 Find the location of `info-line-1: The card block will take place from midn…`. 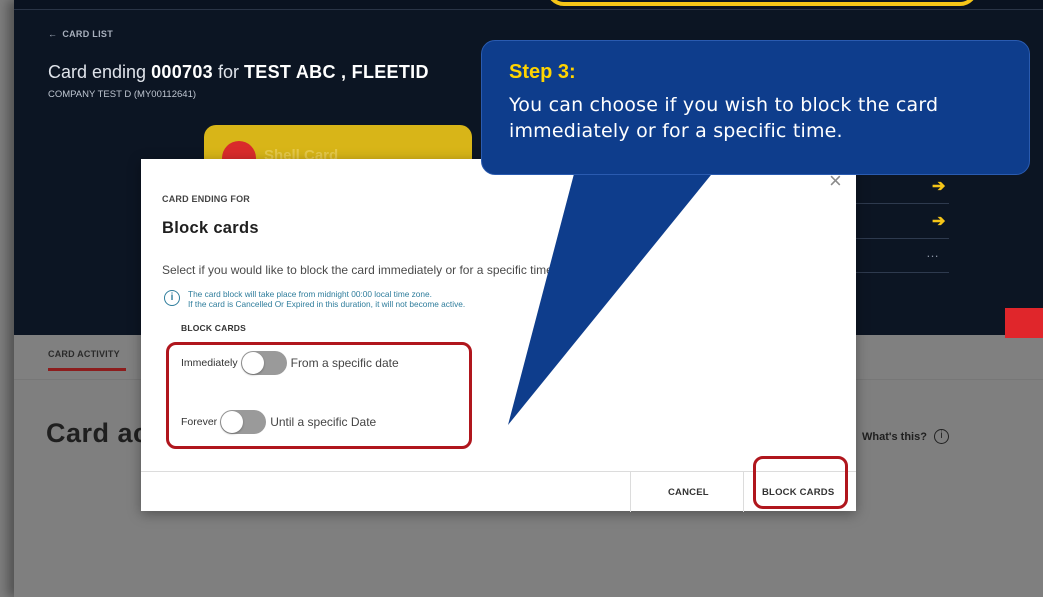

info-line-1: The card block will take place from midn… is located at coordinates (310, 294).